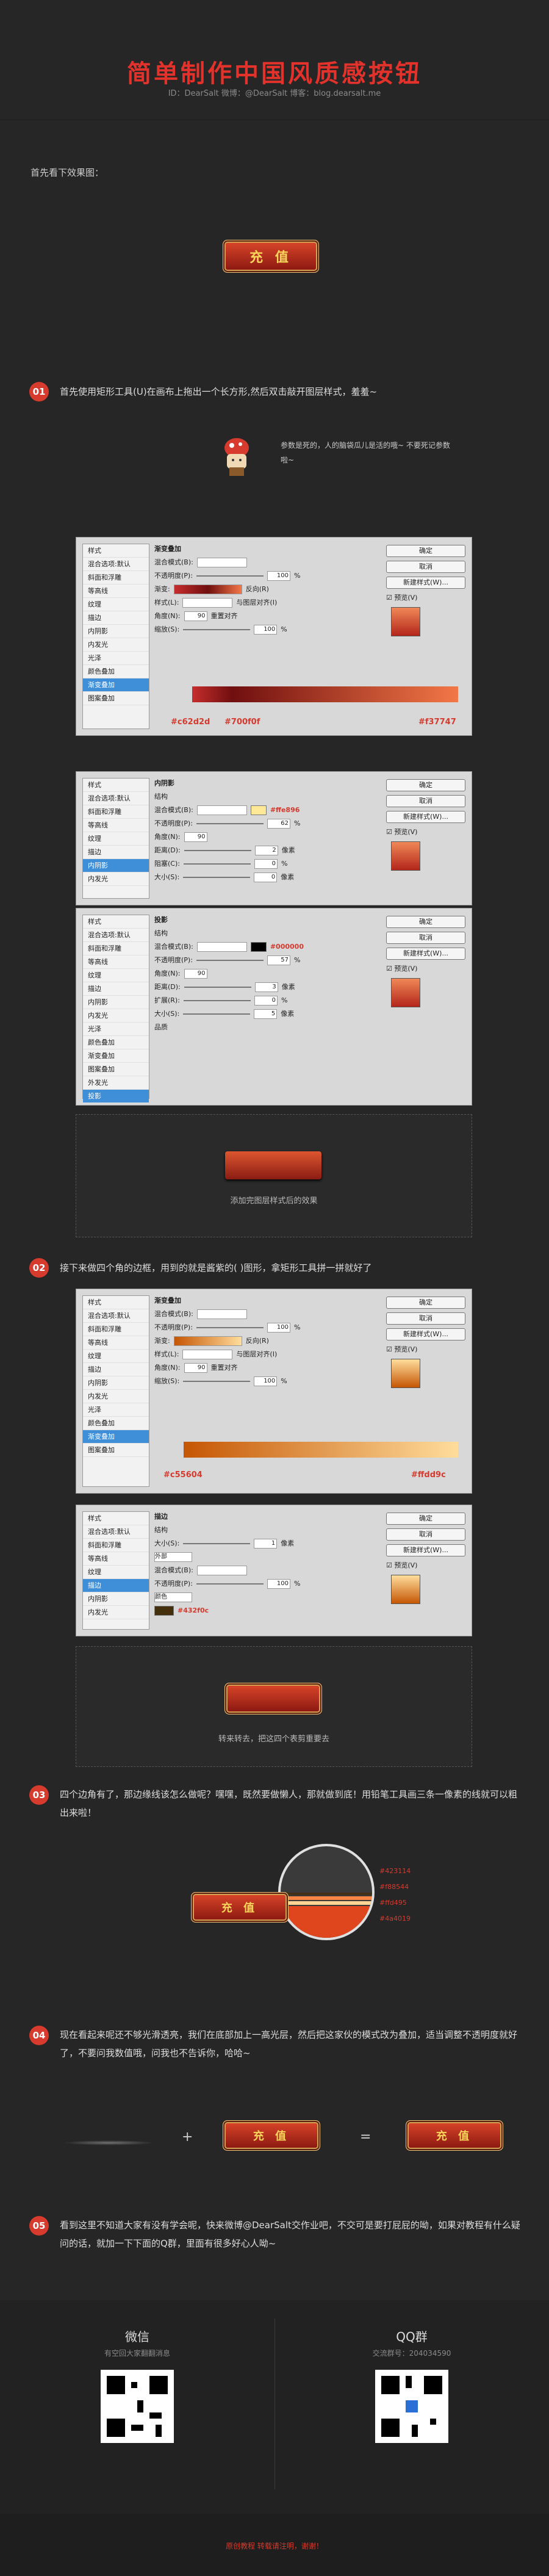 The height and width of the screenshot is (2576, 549). Describe the element at coordinates (217, 864) in the screenshot. I see `choke-slider` at that location.